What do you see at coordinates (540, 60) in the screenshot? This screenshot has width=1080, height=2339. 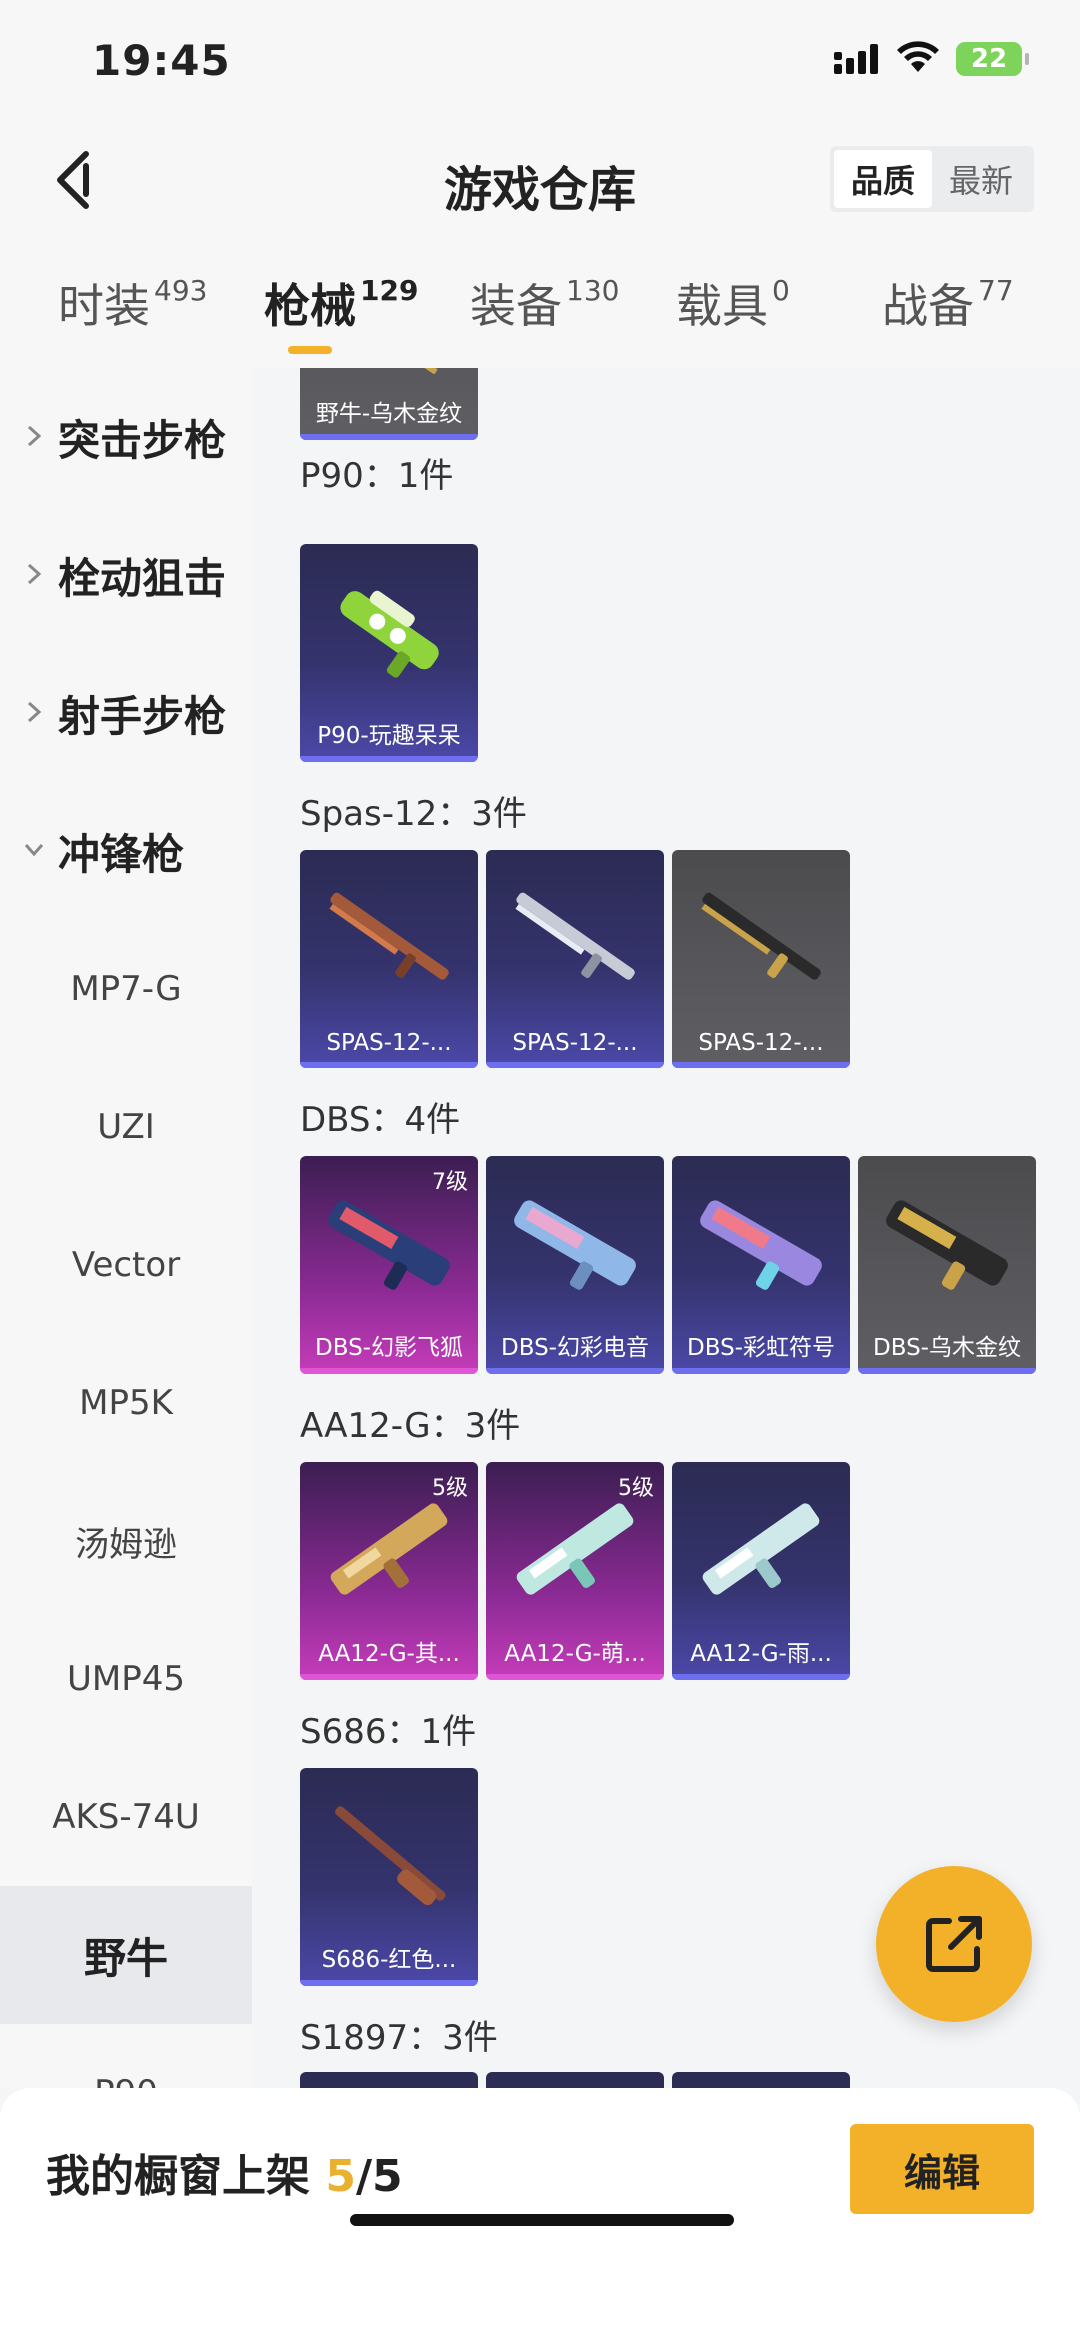 I see `status-bar: 19:45 22` at bounding box center [540, 60].